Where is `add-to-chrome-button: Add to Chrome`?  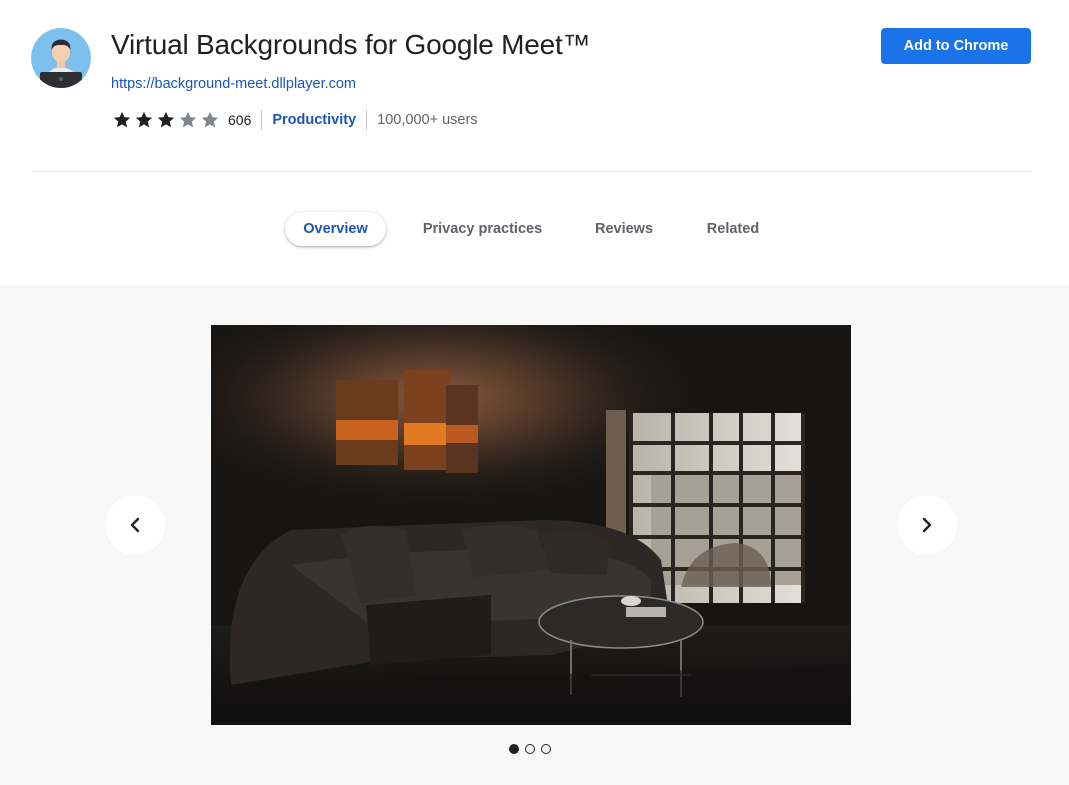
add-to-chrome-button: Add to Chrome is located at coordinates (956, 46).